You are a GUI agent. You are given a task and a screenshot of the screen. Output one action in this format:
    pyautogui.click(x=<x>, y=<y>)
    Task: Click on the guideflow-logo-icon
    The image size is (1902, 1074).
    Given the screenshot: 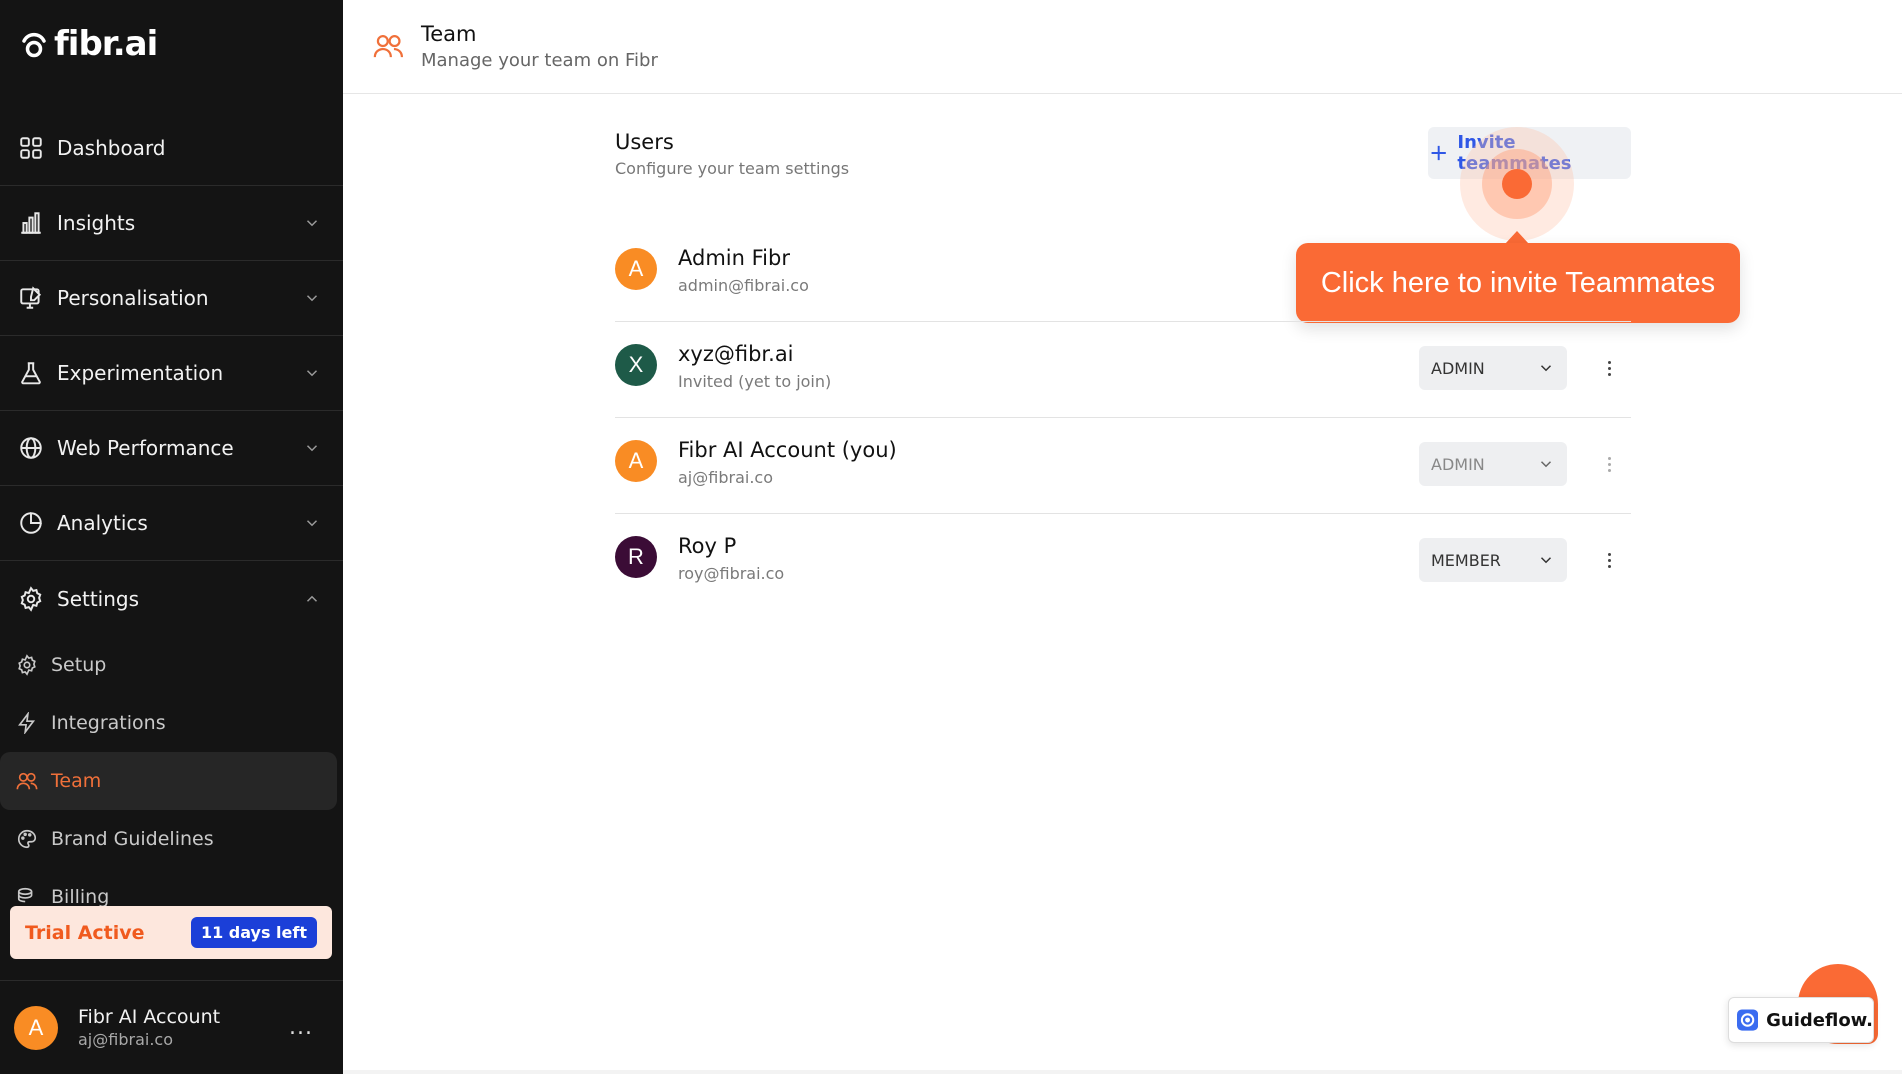 What is the action you would take?
    pyautogui.click(x=1748, y=1020)
    